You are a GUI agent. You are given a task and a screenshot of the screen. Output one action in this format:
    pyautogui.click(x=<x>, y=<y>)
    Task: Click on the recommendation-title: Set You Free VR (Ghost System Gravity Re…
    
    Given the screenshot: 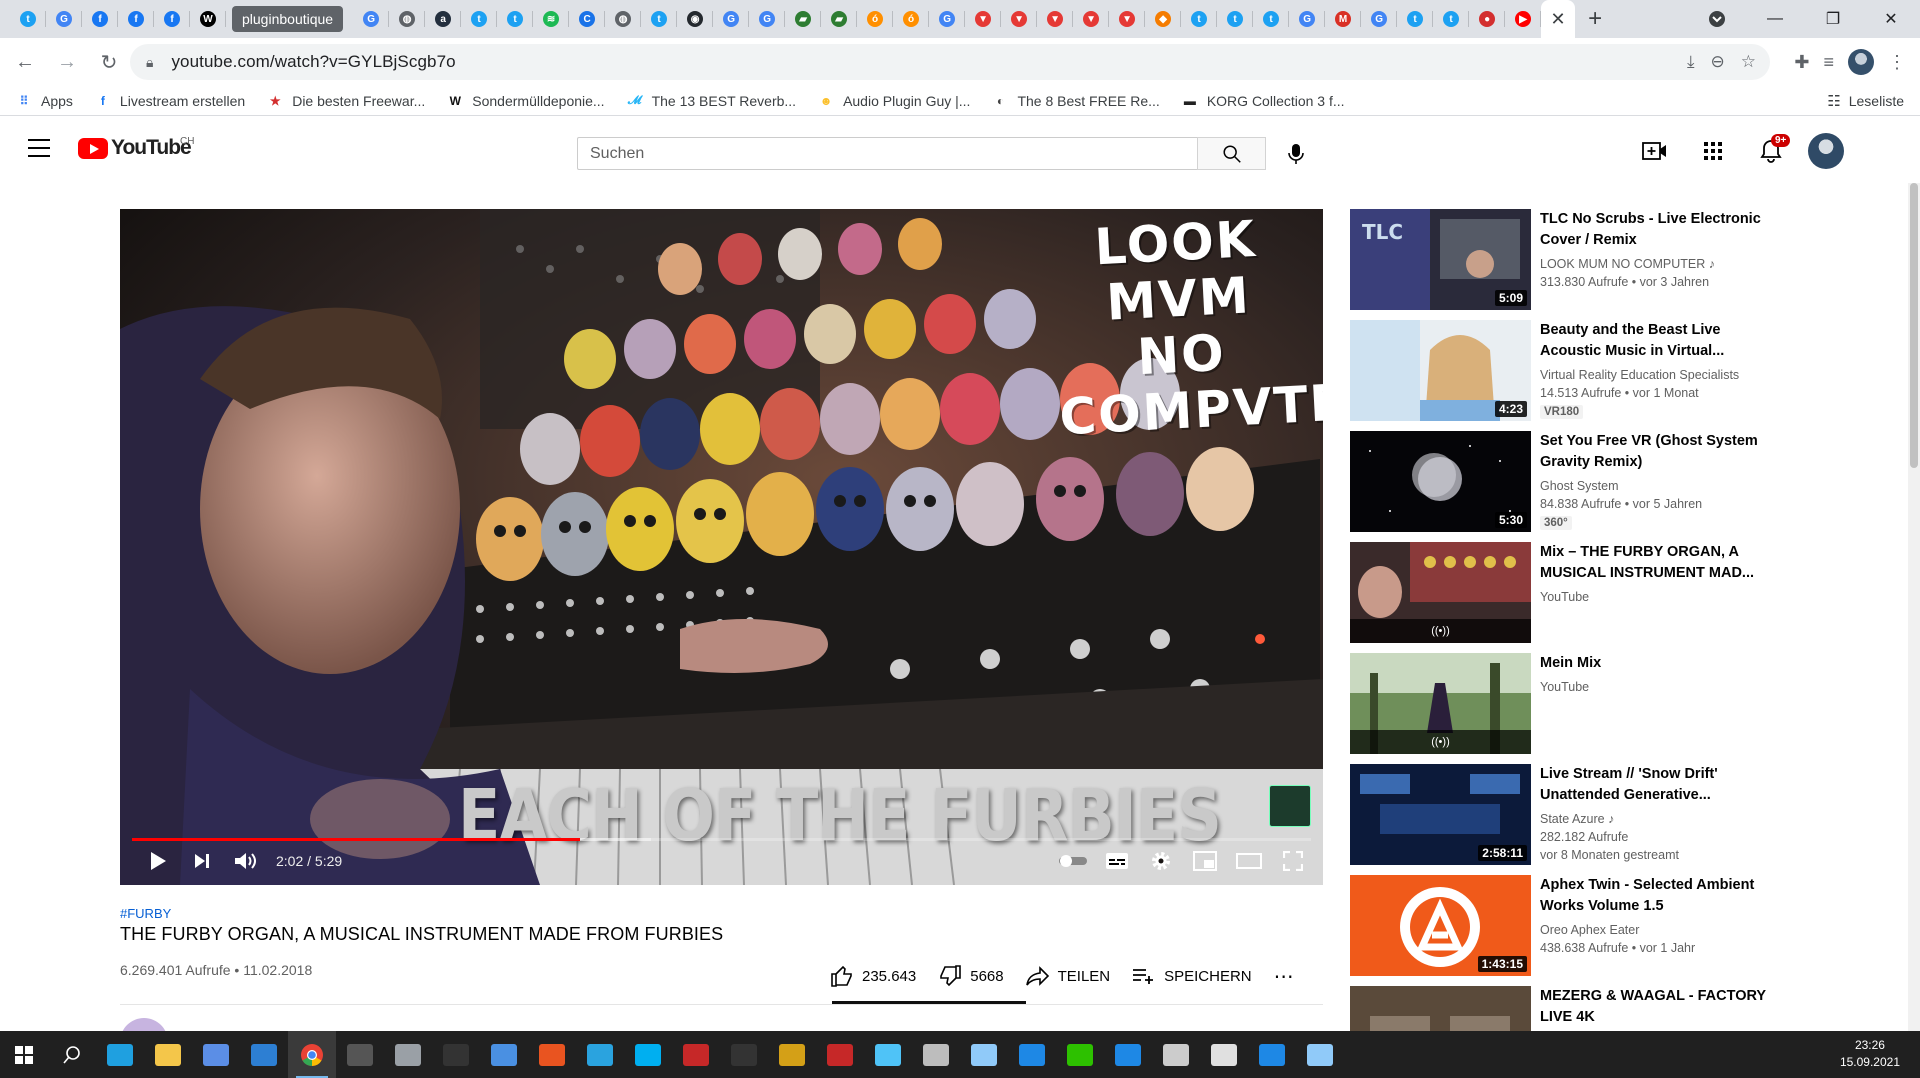 What is the action you would take?
    pyautogui.click(x=1655, y=452)
    